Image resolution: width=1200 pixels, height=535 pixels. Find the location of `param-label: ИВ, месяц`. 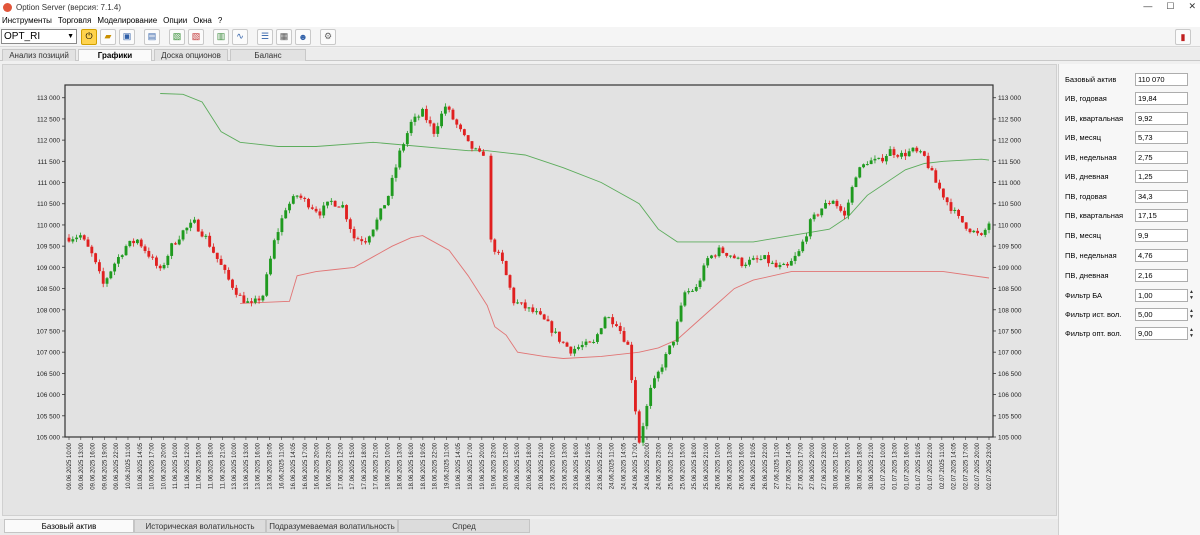

param-label: ИВ, месяц is located at coordinates (1083, 137).